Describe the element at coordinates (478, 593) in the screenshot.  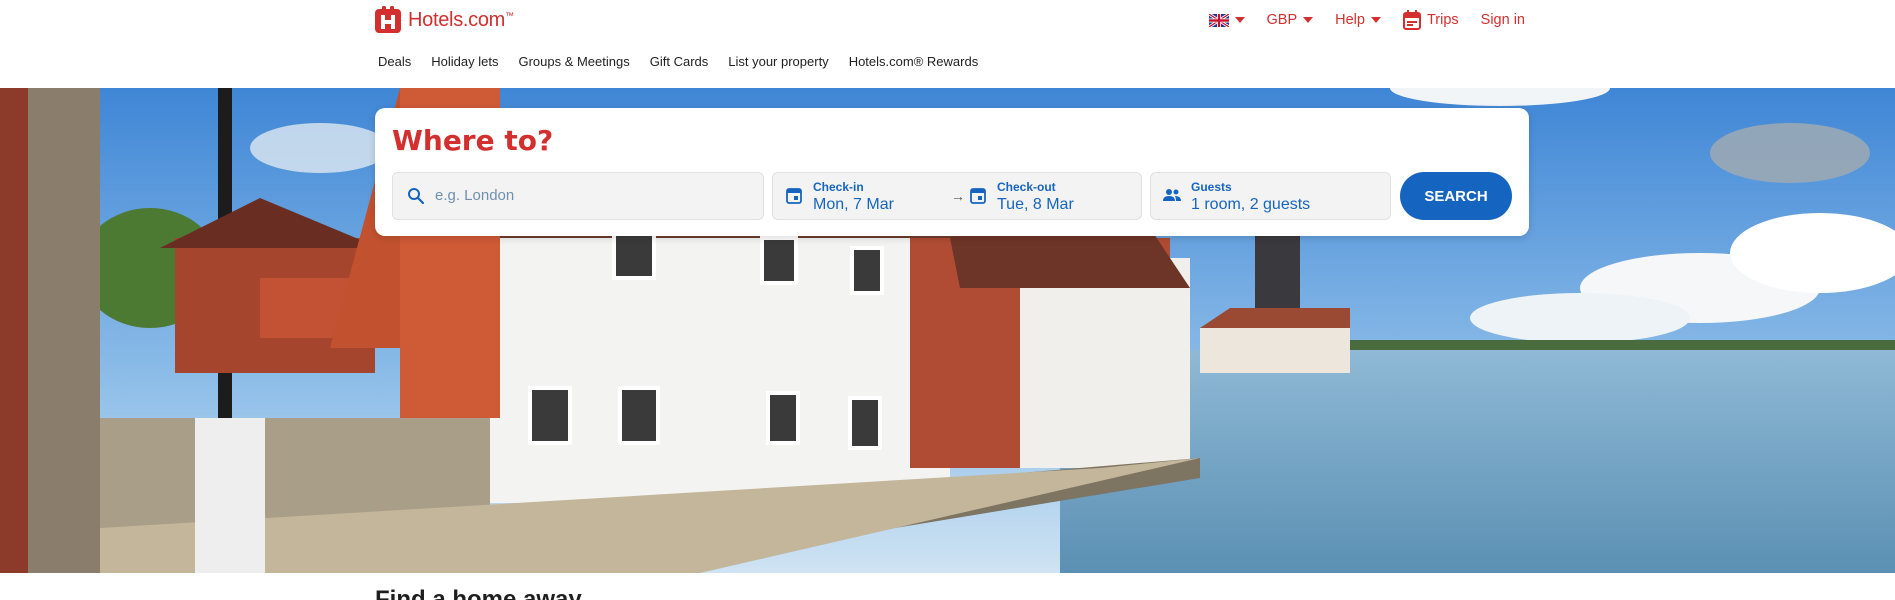
I see `section-heading: Find a home away` at that location.